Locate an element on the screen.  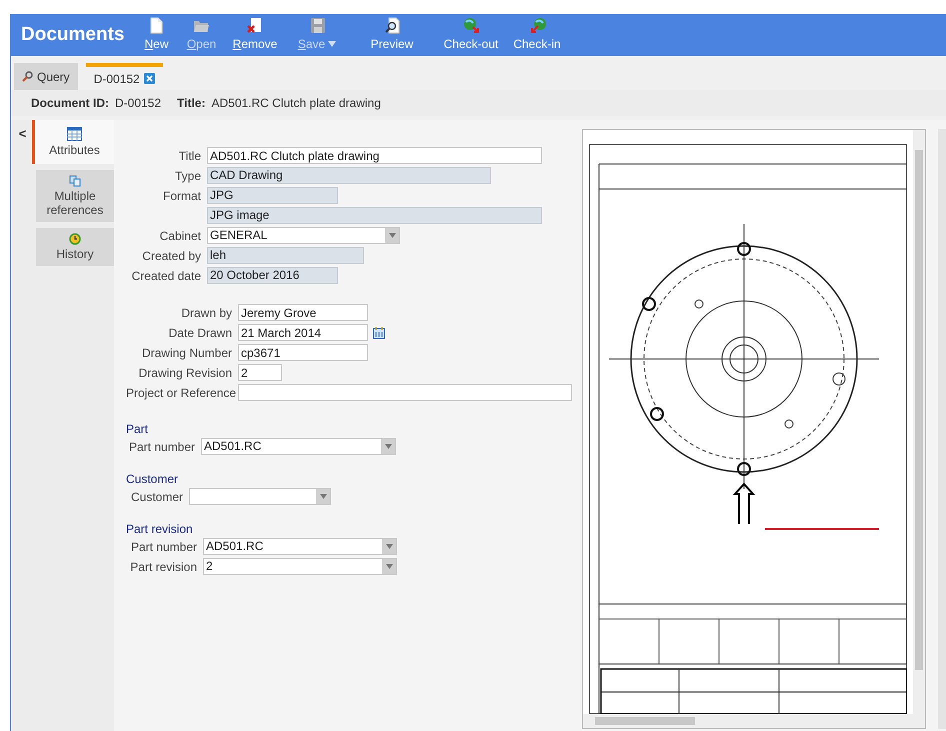
field-label: Drawing Revision is located at coordinates (185, 373).